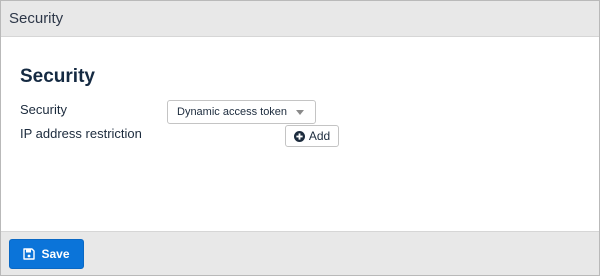 The image size is (600, 276). I want to click on add-button-label: Add, so click(319, 136).